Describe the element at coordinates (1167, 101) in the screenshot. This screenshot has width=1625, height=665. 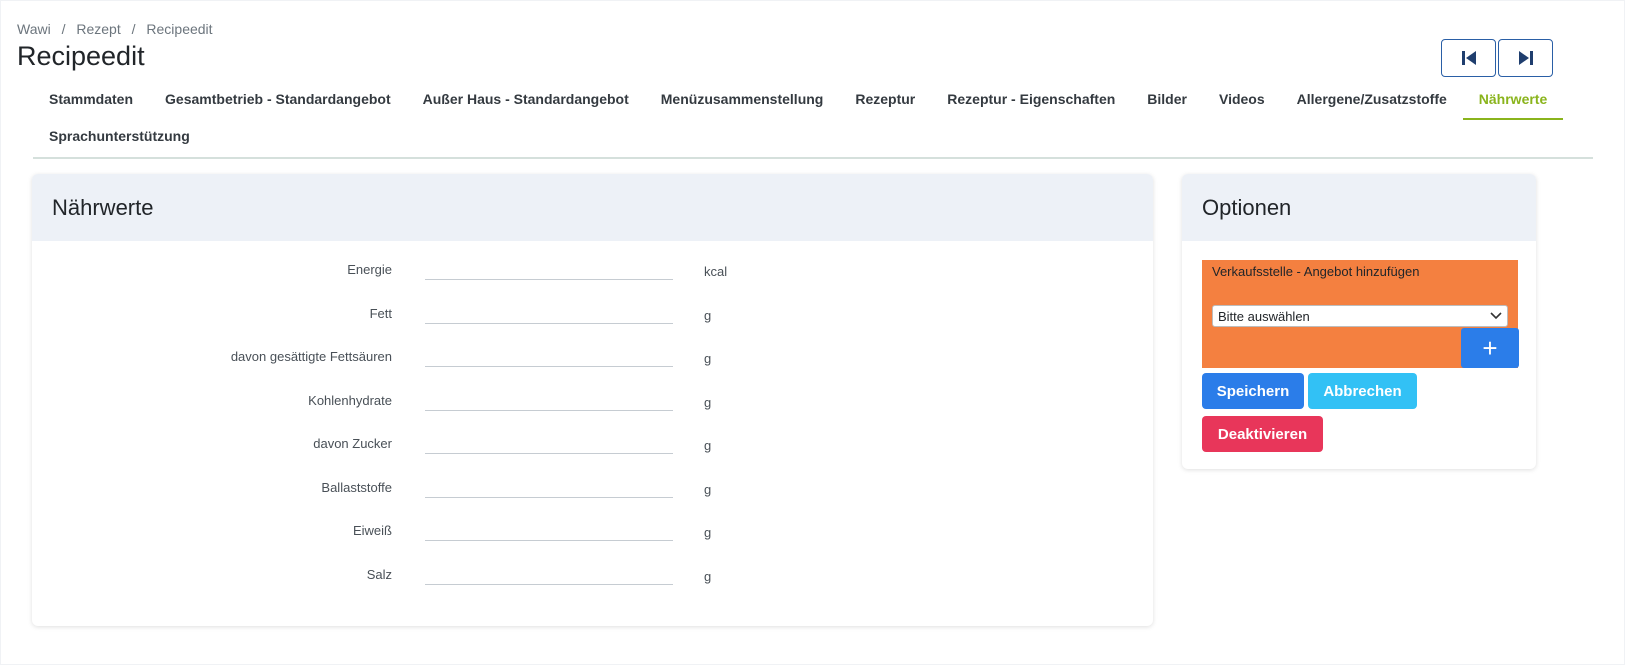
I see `tab-bilder: Bilder` at that location.